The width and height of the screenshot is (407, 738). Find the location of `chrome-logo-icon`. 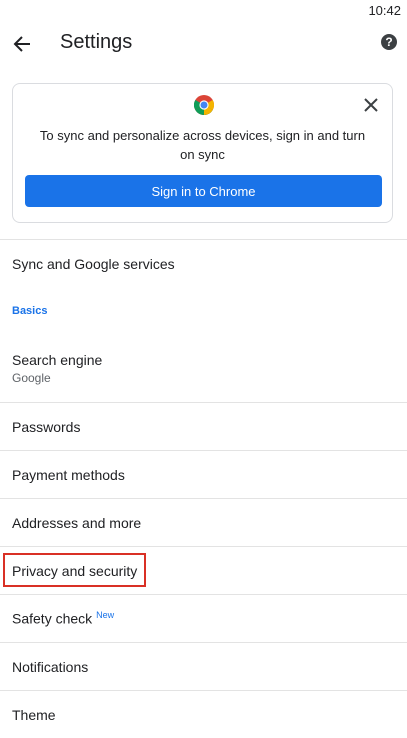

chrome-logo-icon is located at coordinates (204, 105).